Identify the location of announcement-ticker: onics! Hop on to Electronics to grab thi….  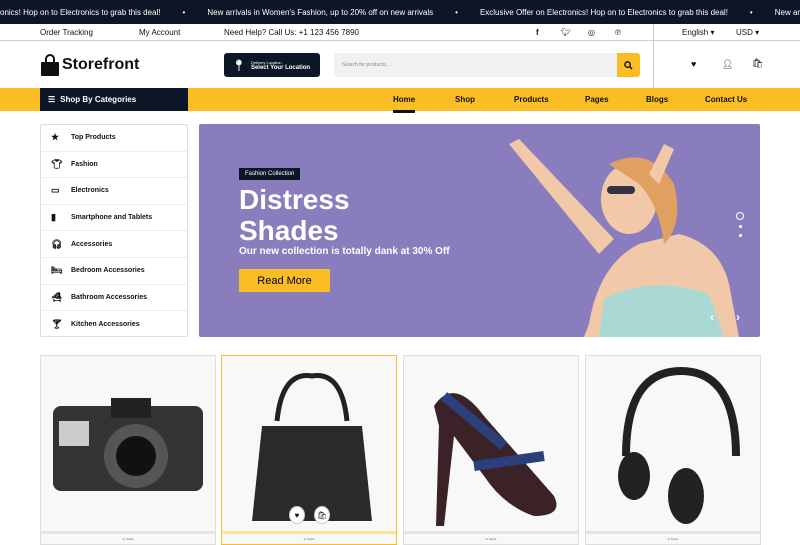
(400, 12).